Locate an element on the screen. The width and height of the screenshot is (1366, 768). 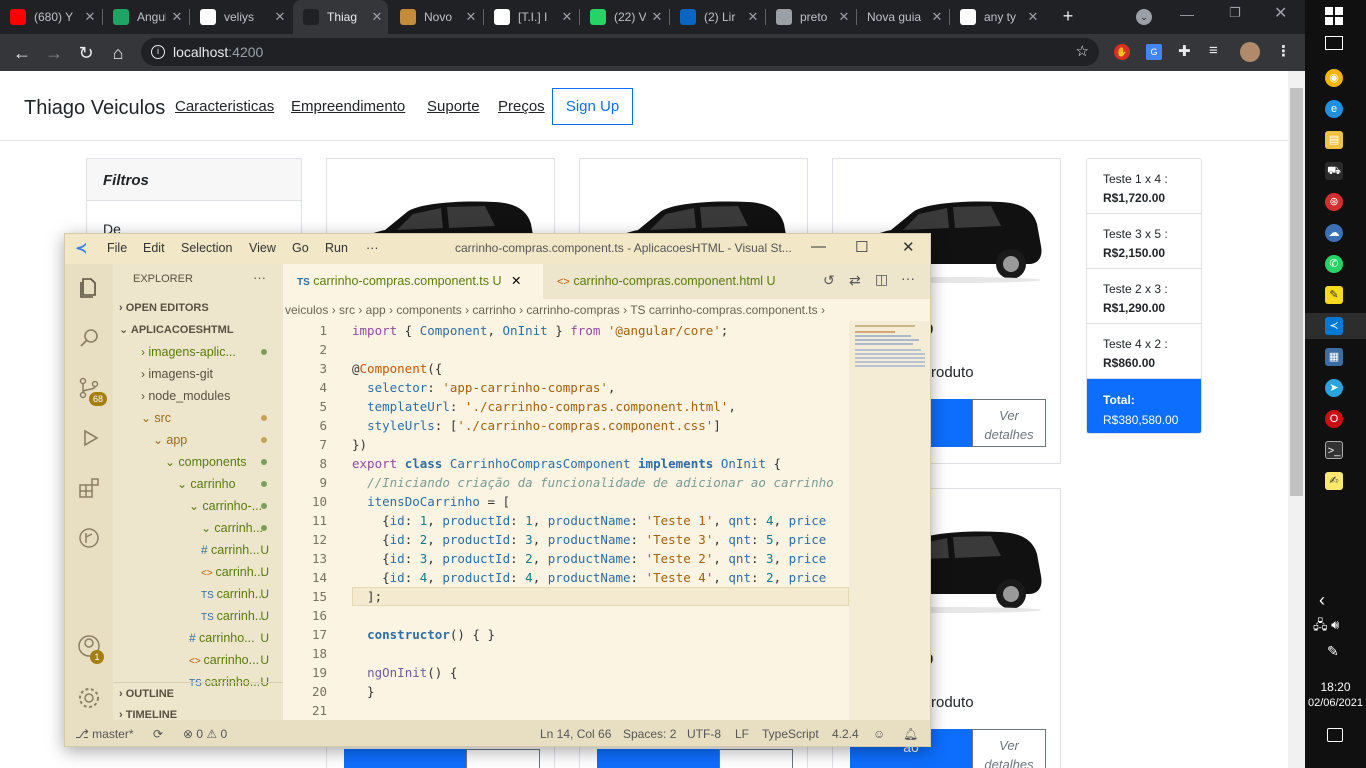
nav-link-caracteristicas: Caracteristicas is located at coordinates (224, 106).